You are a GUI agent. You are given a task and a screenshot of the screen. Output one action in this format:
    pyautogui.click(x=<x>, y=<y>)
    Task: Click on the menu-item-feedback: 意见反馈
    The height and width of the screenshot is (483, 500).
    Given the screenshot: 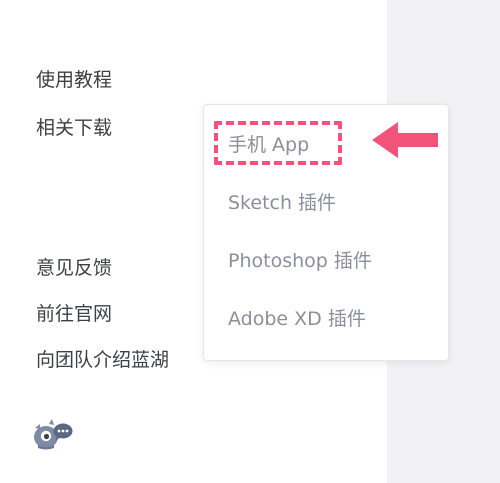 What is the action you would take?
    pyautogui.click(x=74, y=268)
    